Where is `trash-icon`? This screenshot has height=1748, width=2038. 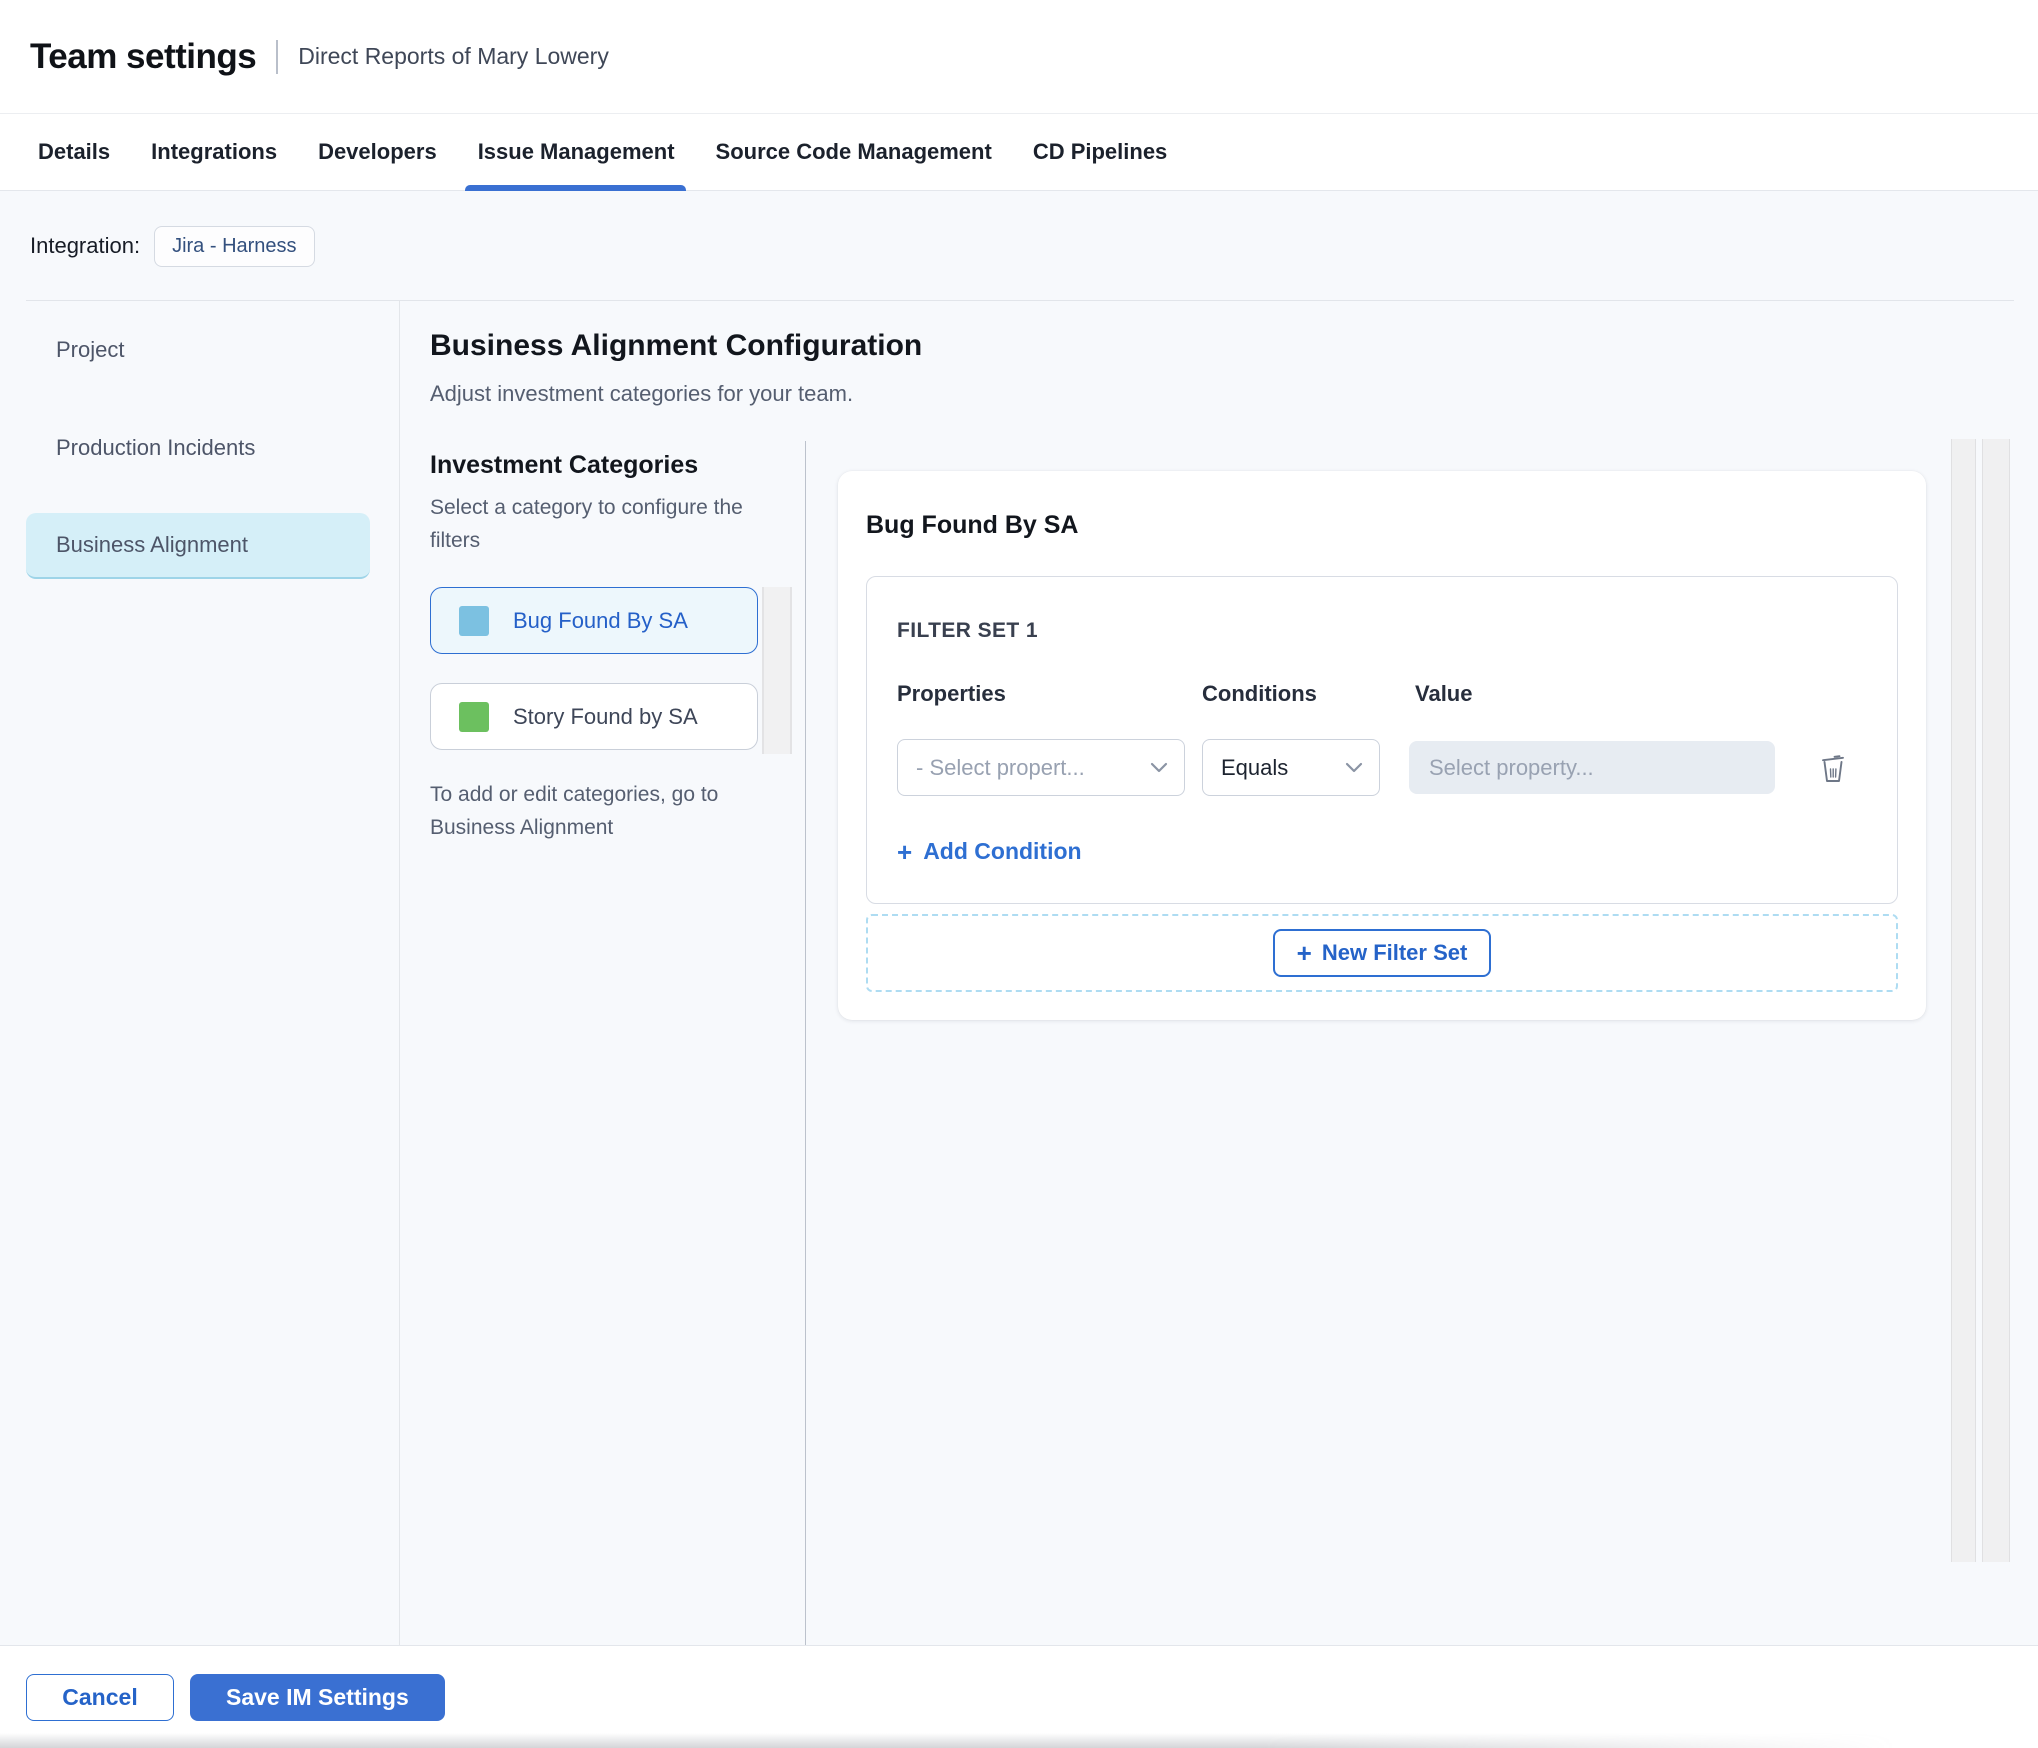
trash-icon is located at coordinates (1833, 768).